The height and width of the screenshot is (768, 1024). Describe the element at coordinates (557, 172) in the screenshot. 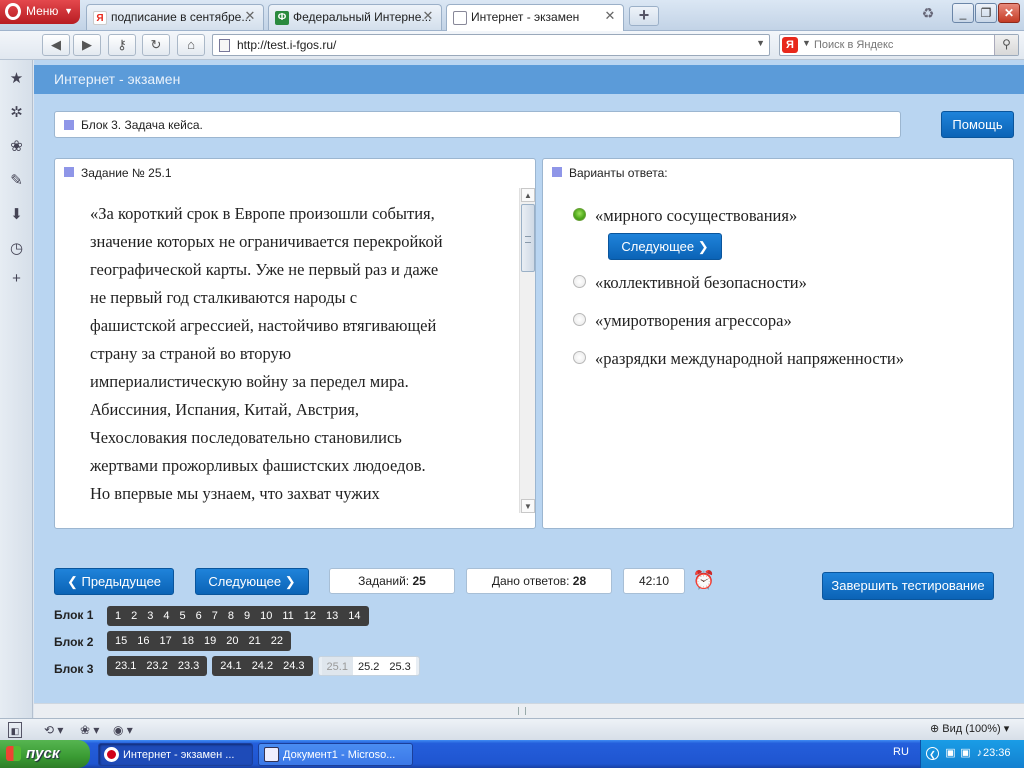

I see `bullet-square-icon` at that location.